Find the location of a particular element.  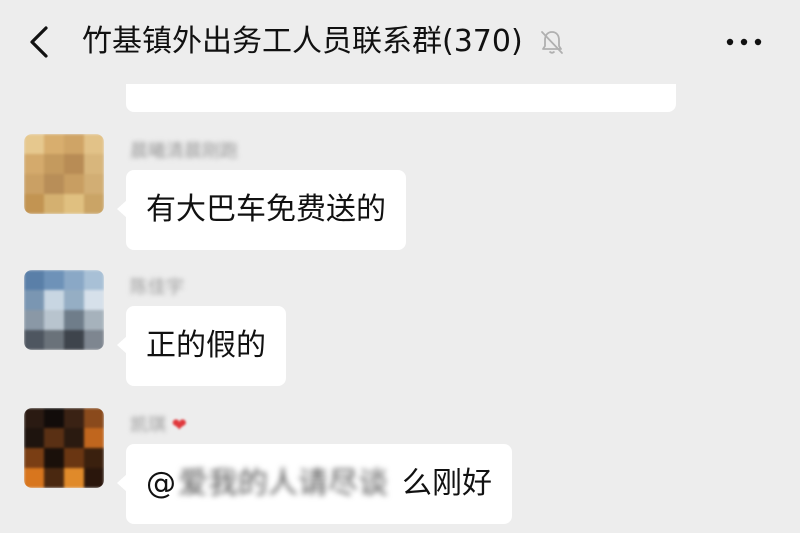

message-bubble: @爱我的人请尽谈 么刚好 is located at coordinates (314, 484).